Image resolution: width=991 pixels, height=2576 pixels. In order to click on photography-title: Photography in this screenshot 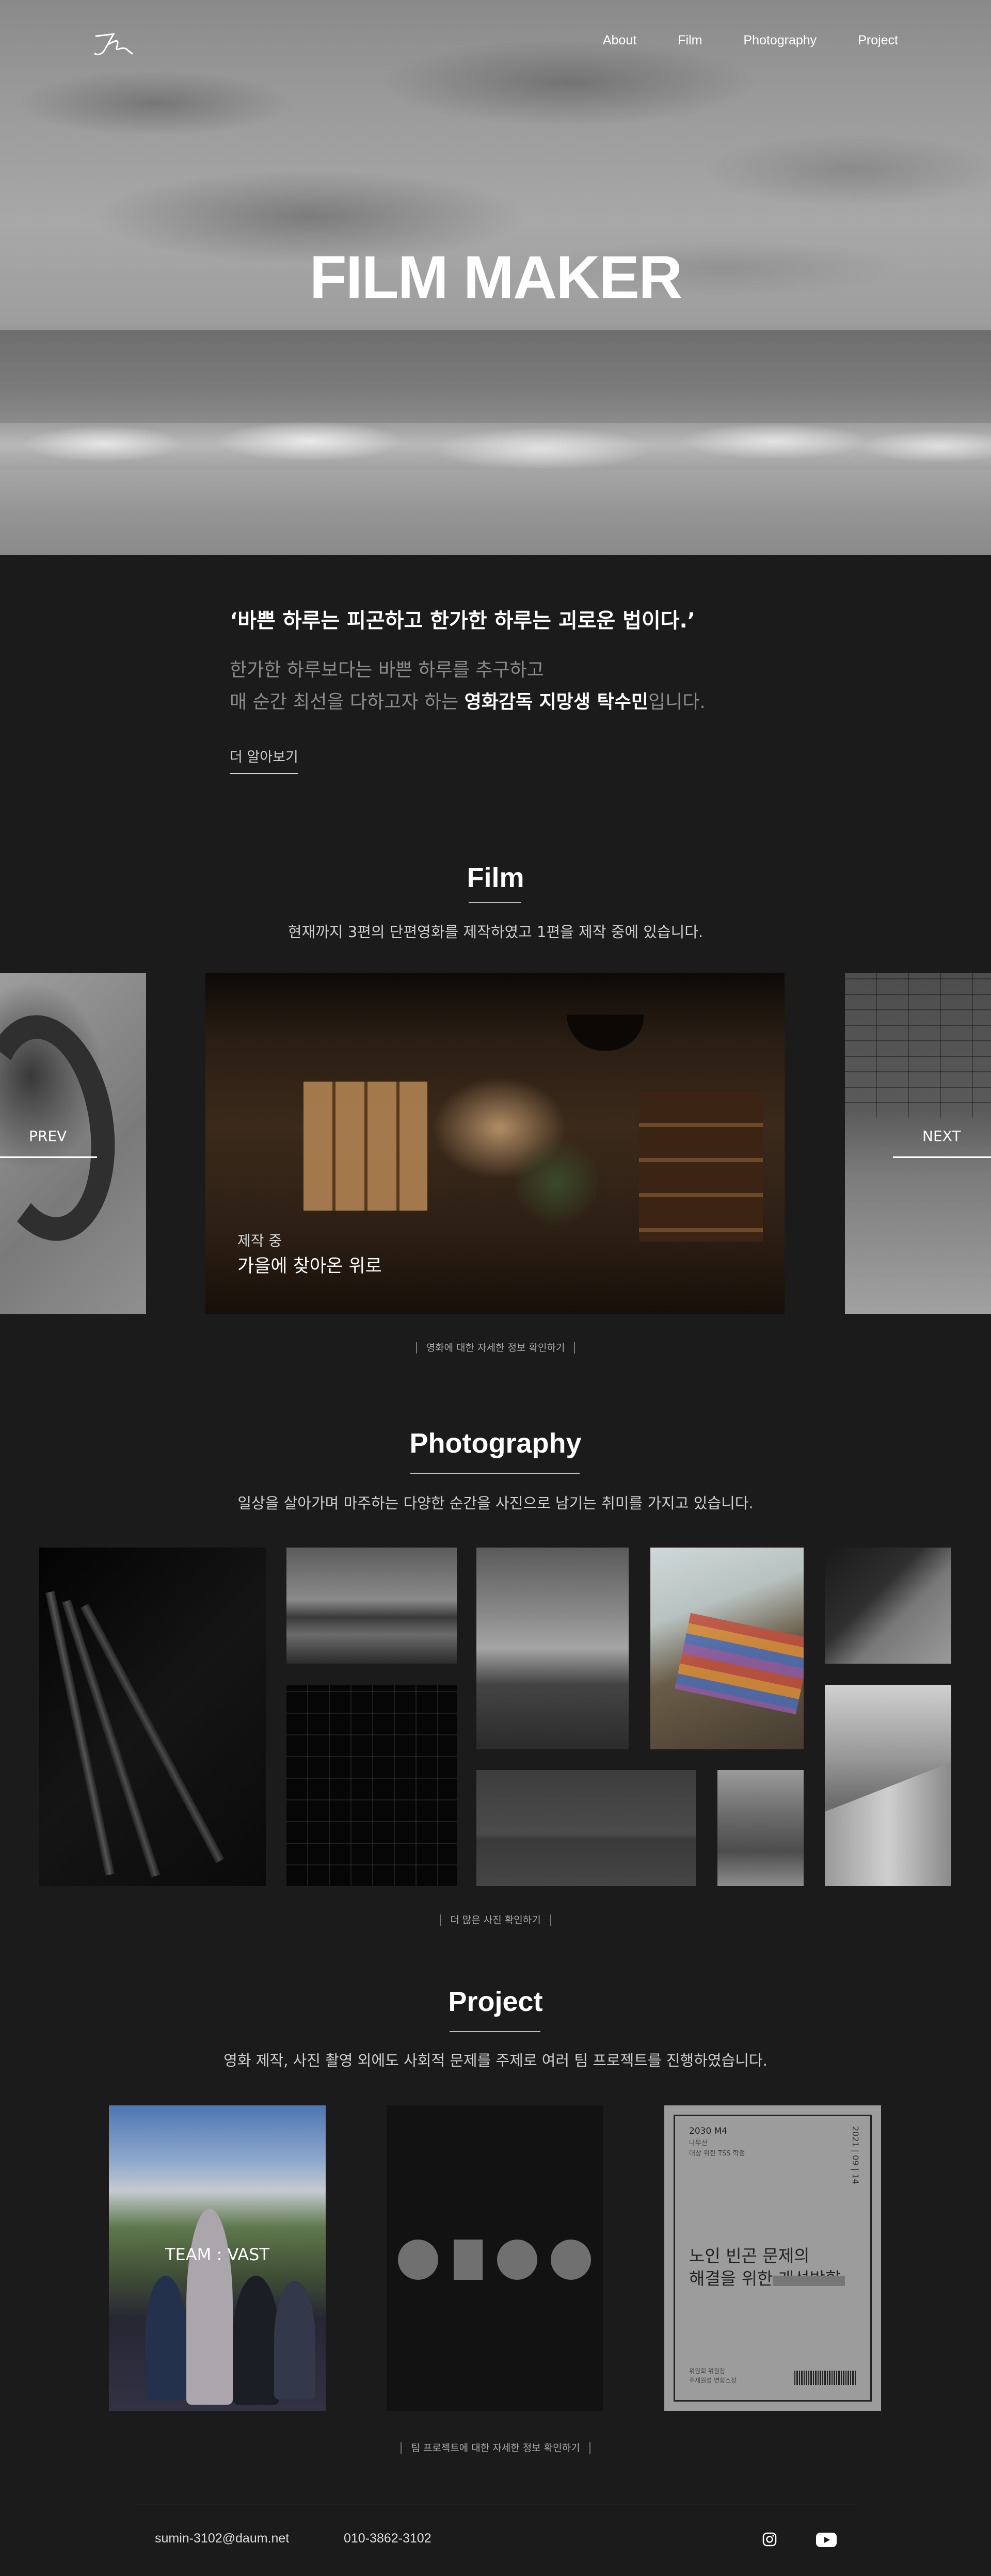, I will do `click(495, 1444)`.